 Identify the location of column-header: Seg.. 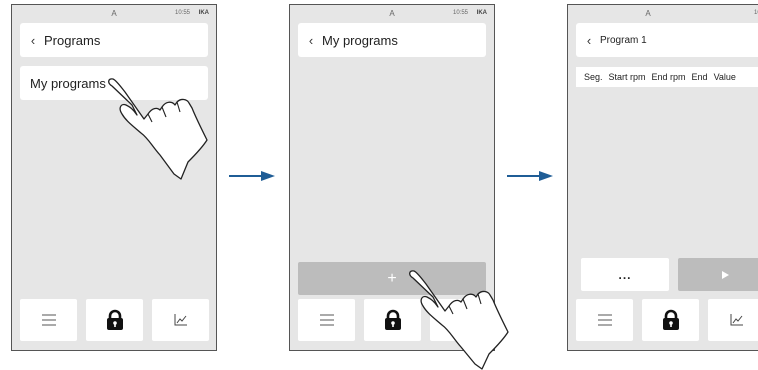
(593, 77).